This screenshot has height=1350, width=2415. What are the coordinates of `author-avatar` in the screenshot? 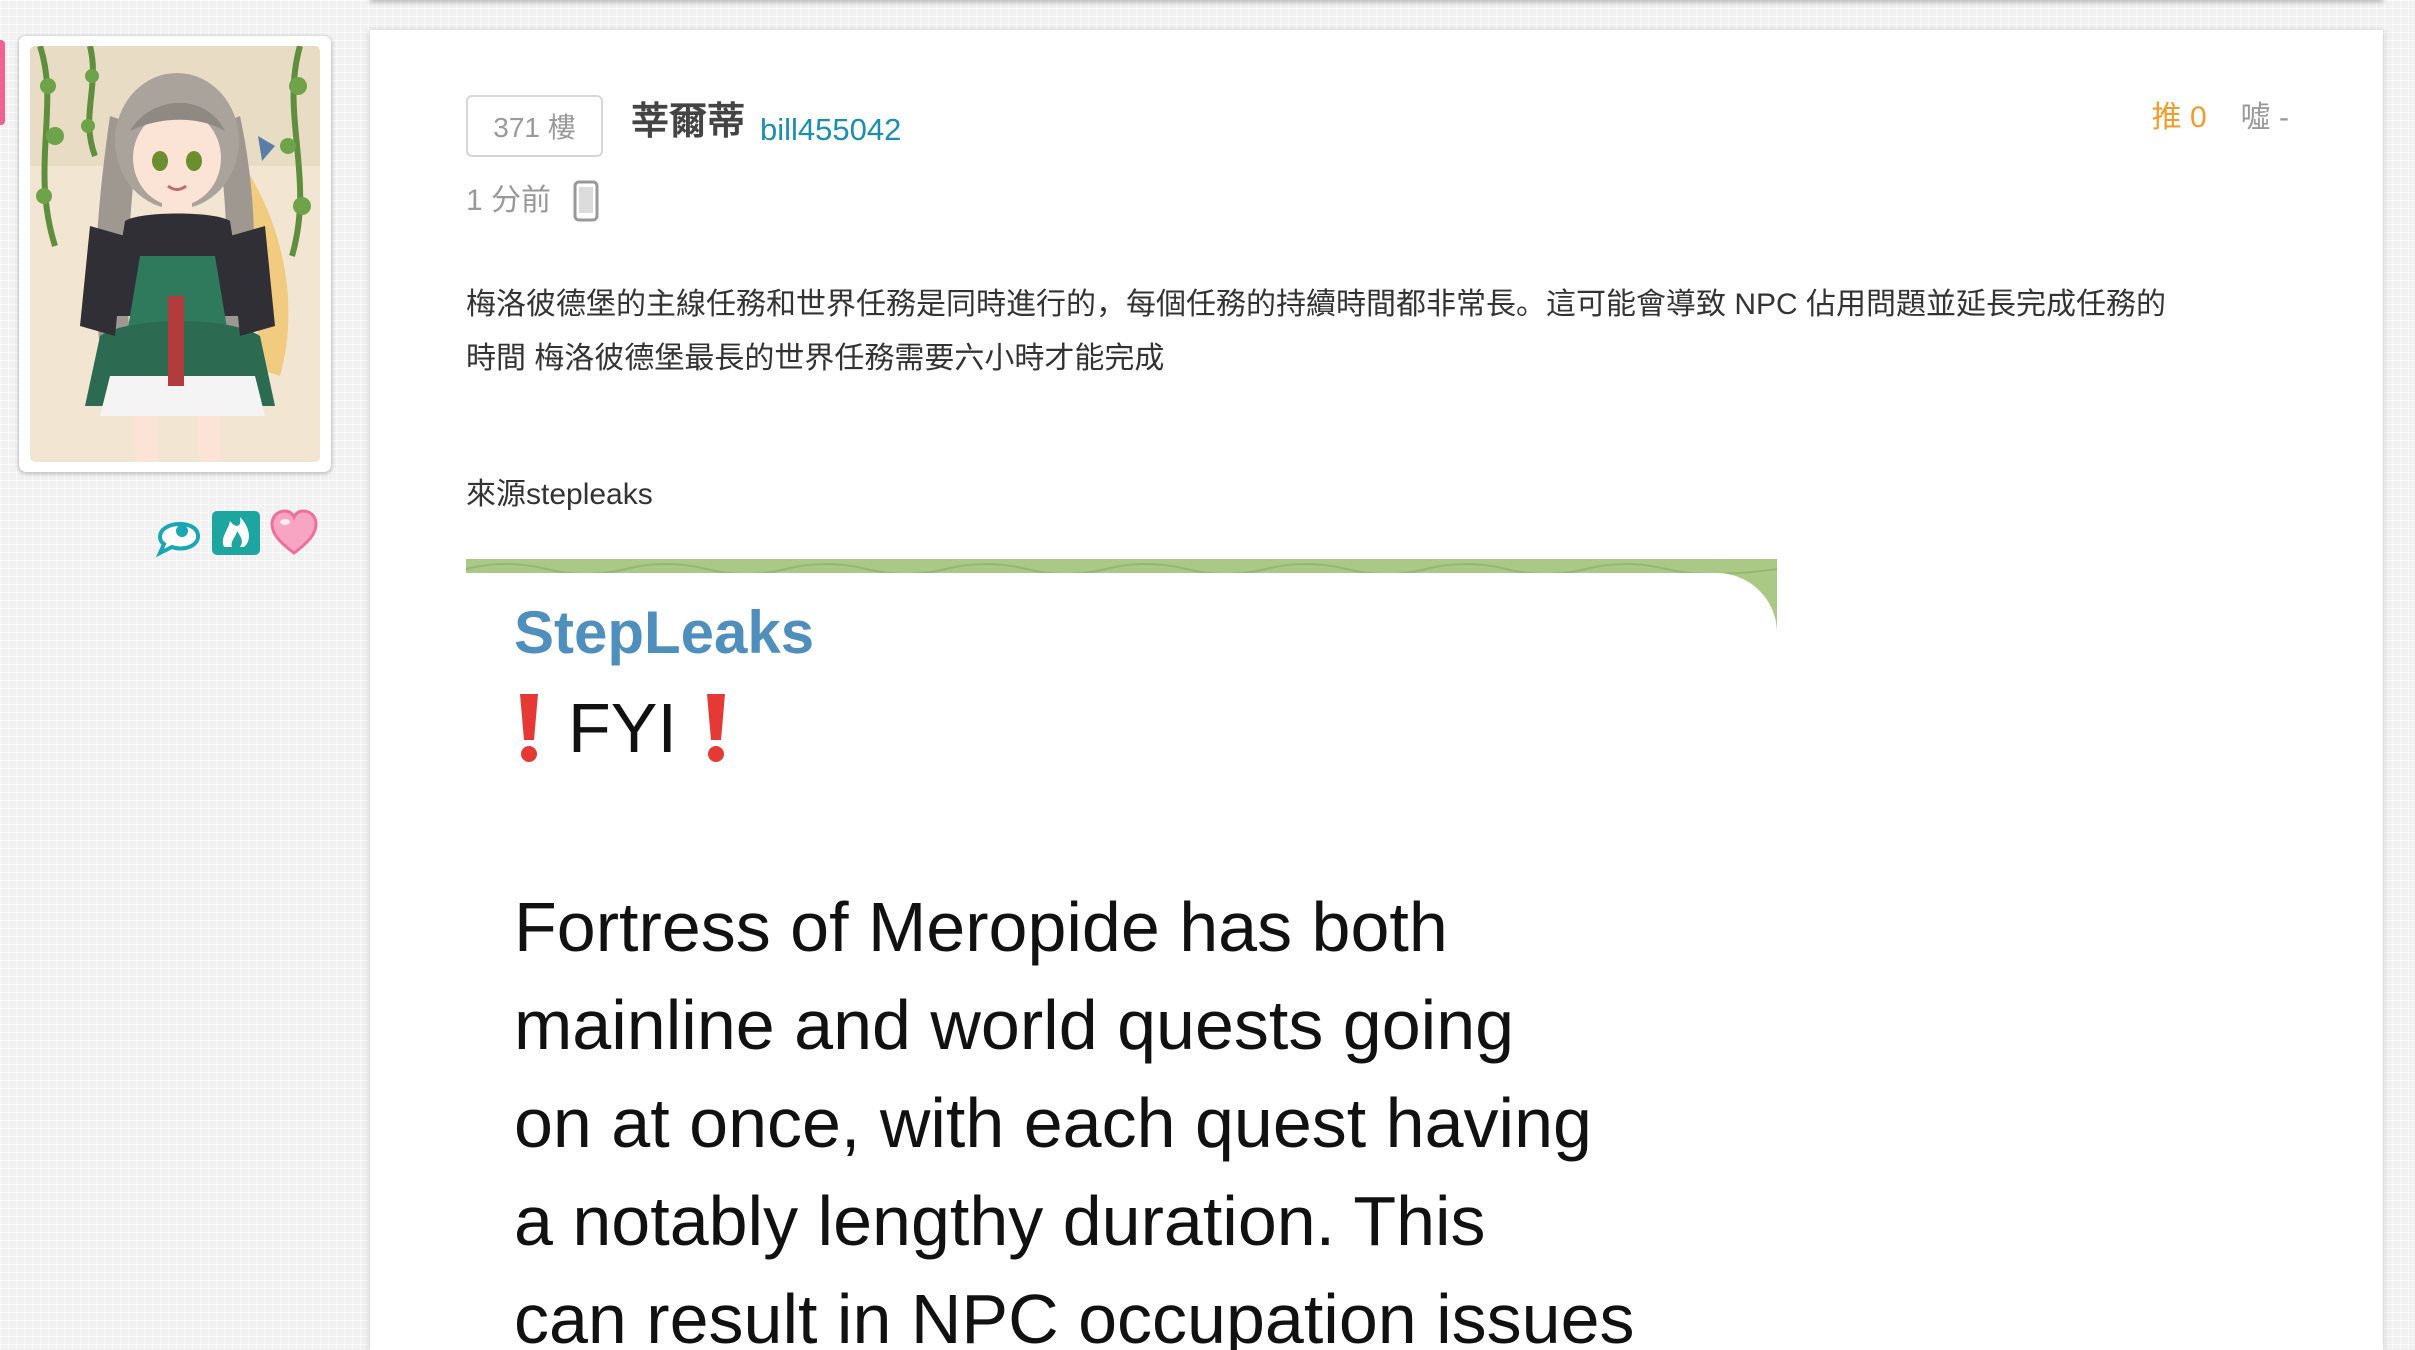 It's located at (175, 254).